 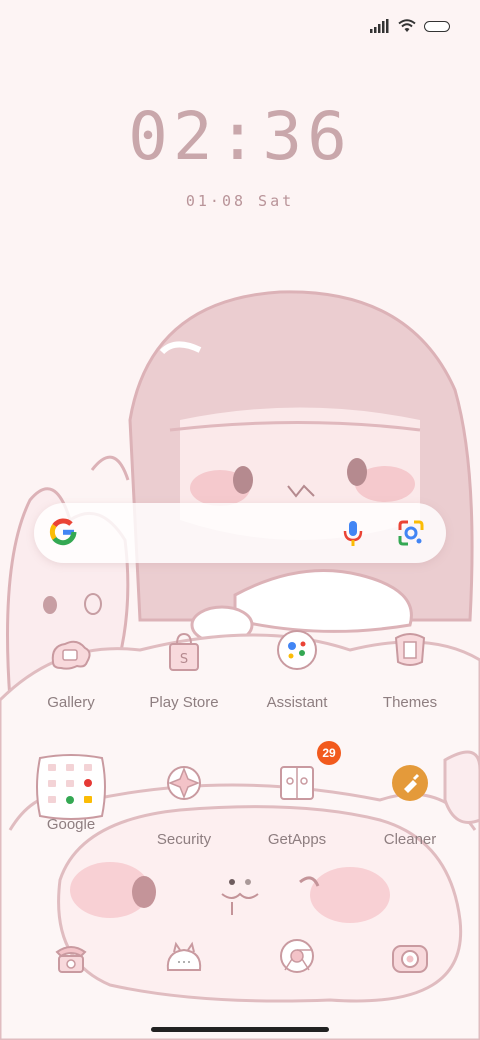 I want to click on app-label: Play Store, so click(x=184, y=702).